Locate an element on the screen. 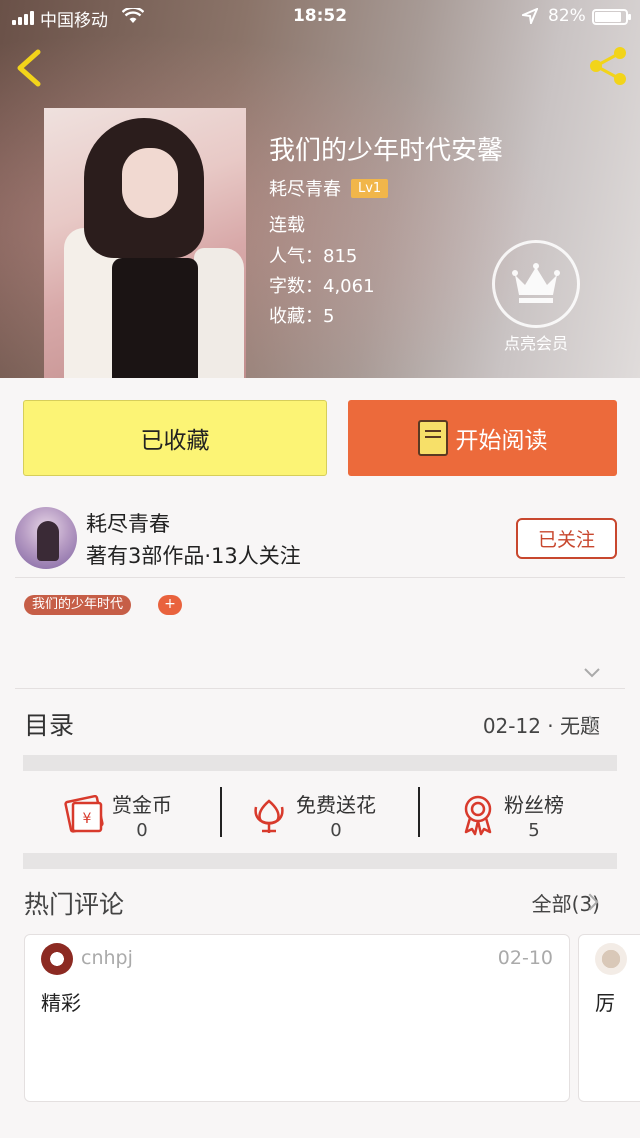 The image size is (640, 1138). comment-text: 厉 is located at coordinates (605, 1003).